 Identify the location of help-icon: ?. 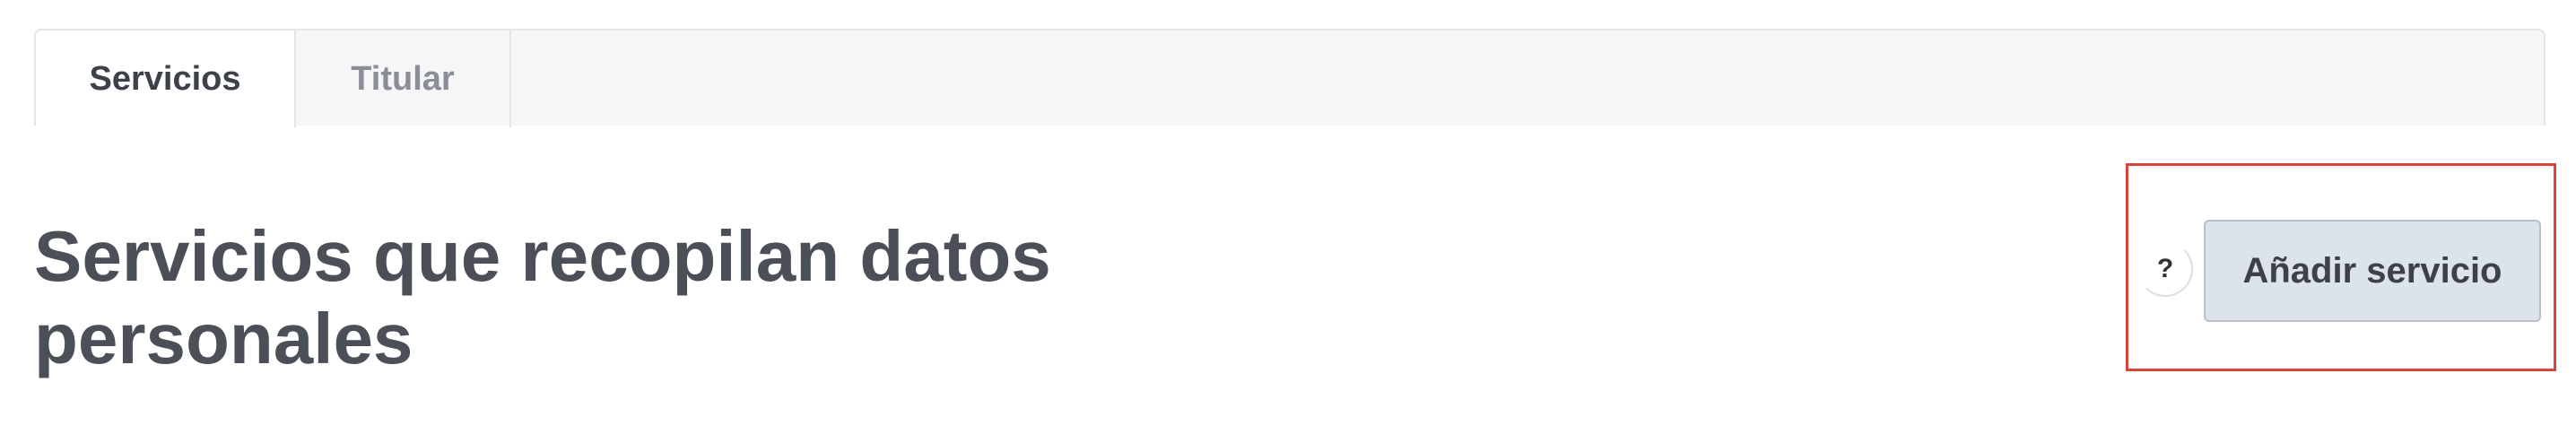
(2165, 269).